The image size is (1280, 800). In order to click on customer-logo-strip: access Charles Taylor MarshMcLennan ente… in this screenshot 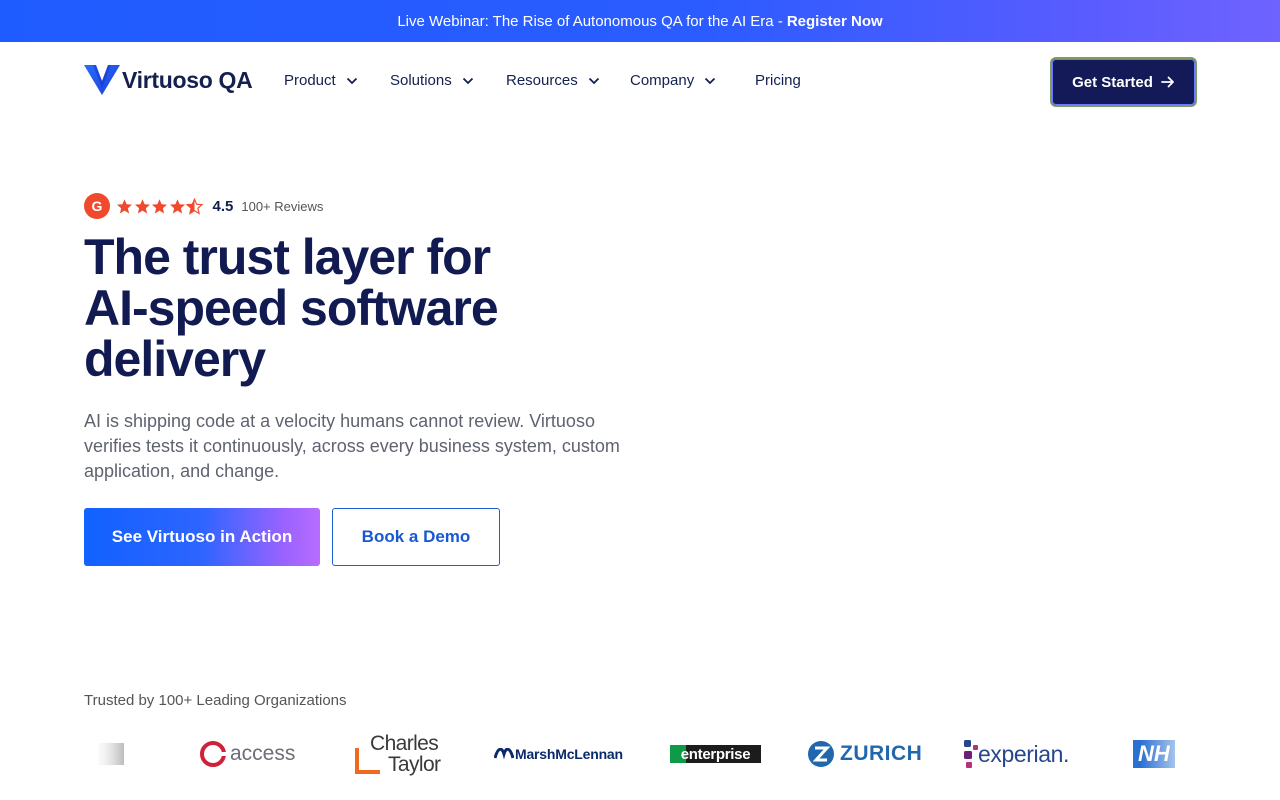, I will do `click(640, 754)`.